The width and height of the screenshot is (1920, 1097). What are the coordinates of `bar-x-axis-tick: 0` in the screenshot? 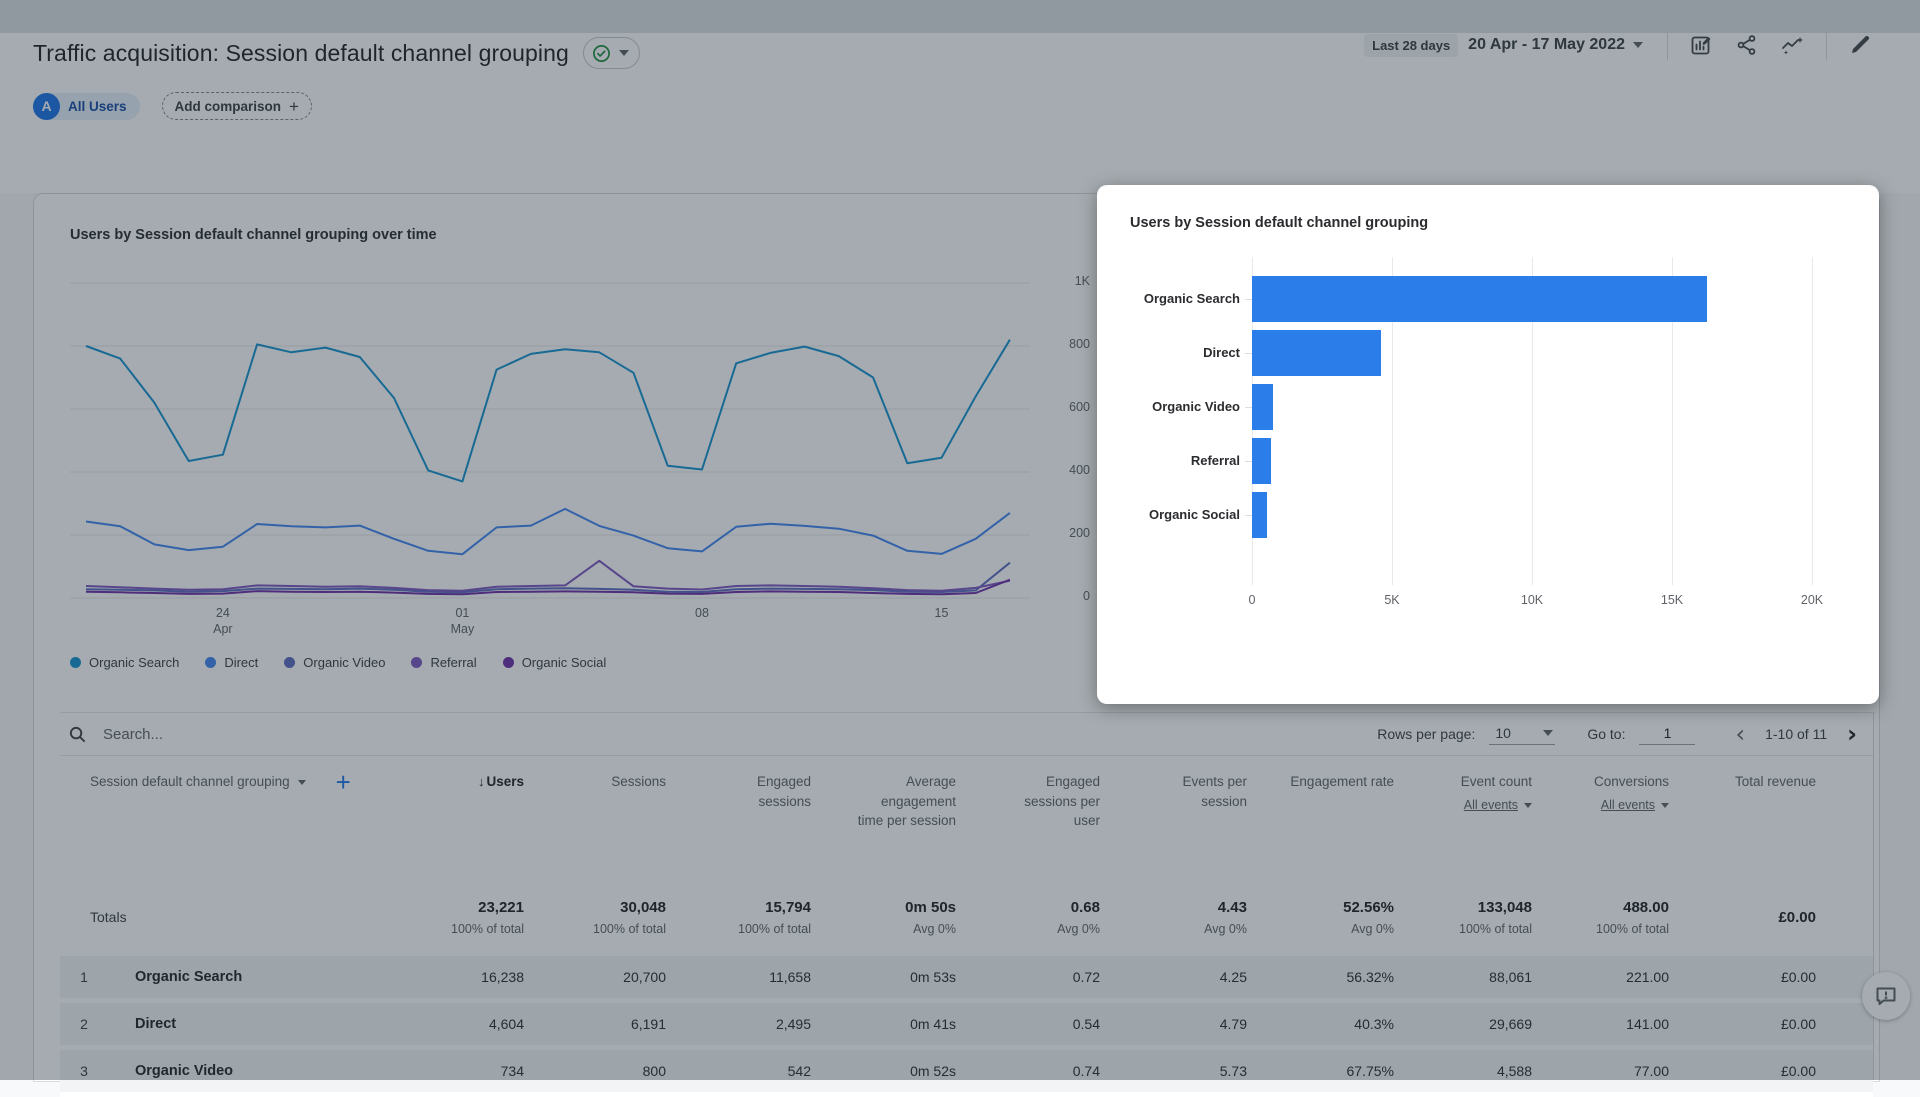 It's located at (1252, 600).